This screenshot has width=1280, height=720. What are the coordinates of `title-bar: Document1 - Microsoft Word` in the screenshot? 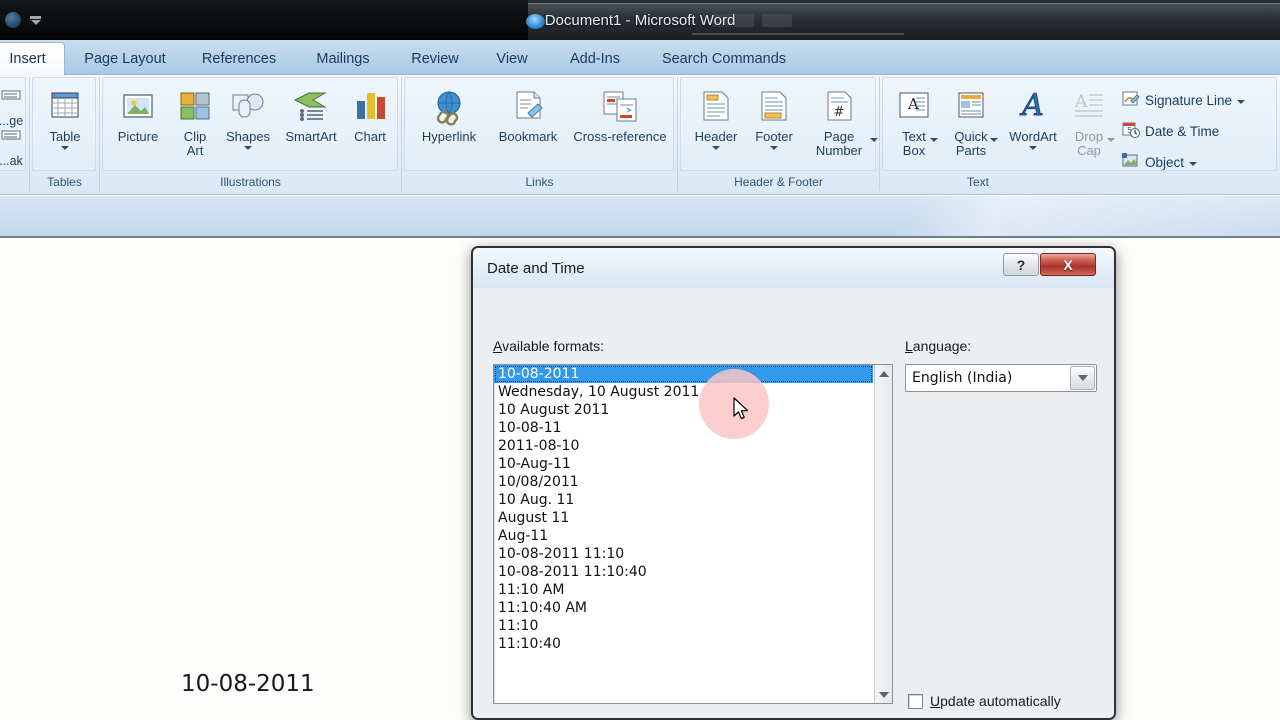 It's located at (640, 20).